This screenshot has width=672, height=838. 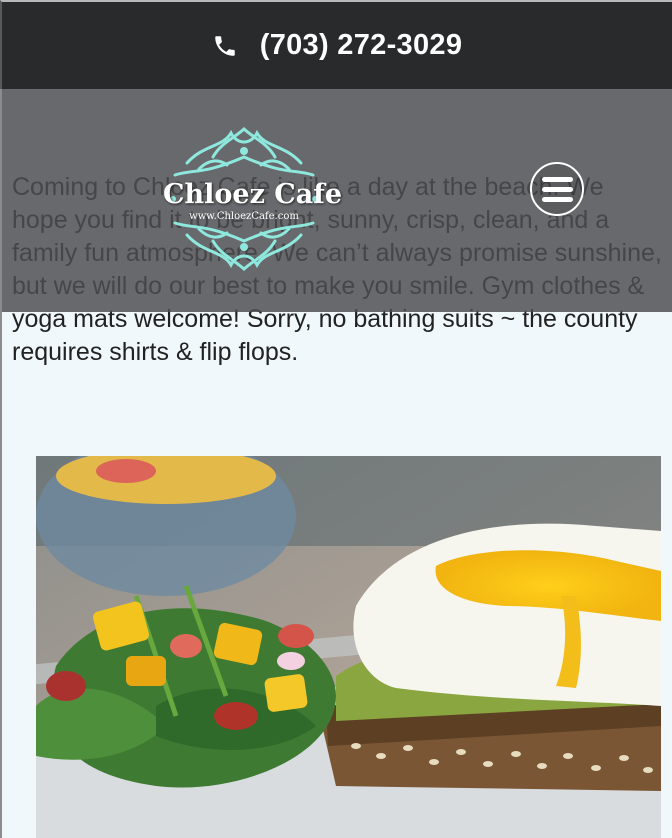 I want to click on contact-bar: (703) 272-3029, so click(x=336, y=44).